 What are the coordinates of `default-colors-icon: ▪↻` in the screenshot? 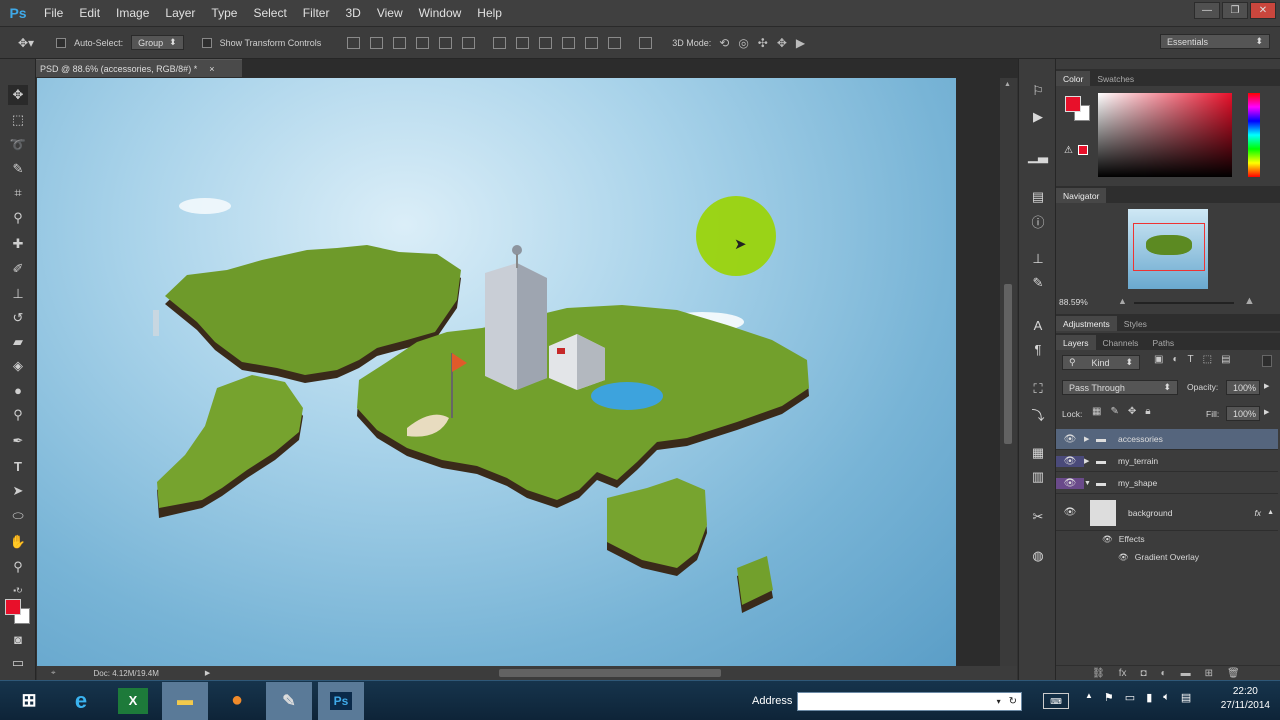 It's located at (18, 590).